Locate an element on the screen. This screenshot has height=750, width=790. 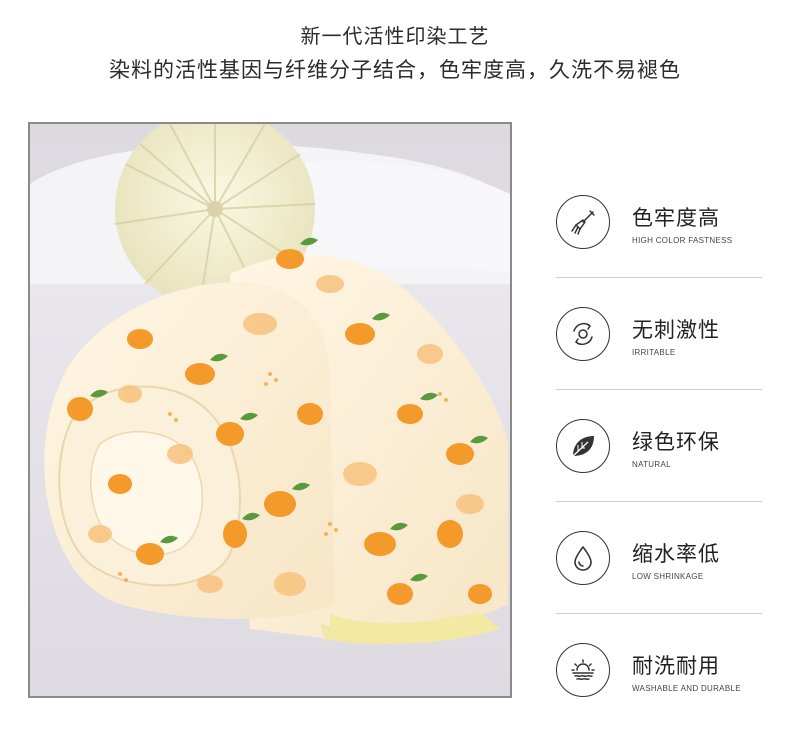
feature-eco-friendly: 绿色环保 NATURAL is located at coordinates (659, 470).